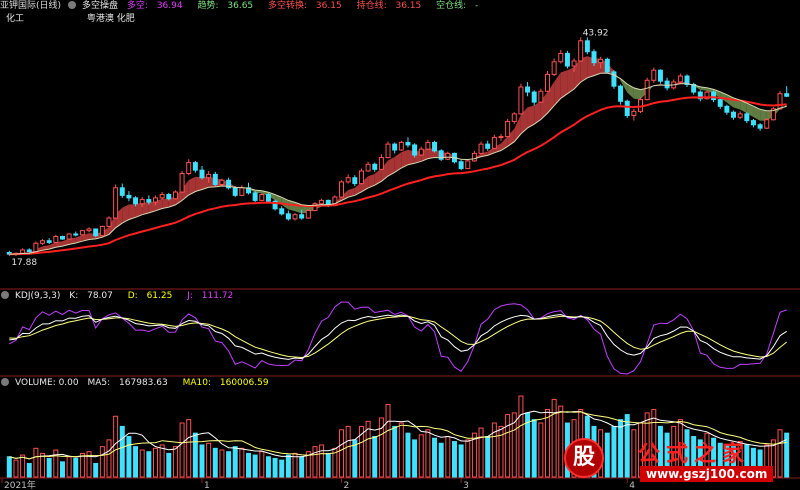  Describe the element at coordinates (5, 294) in the screenshot. I see `kdj-toggle-icon` at that location.